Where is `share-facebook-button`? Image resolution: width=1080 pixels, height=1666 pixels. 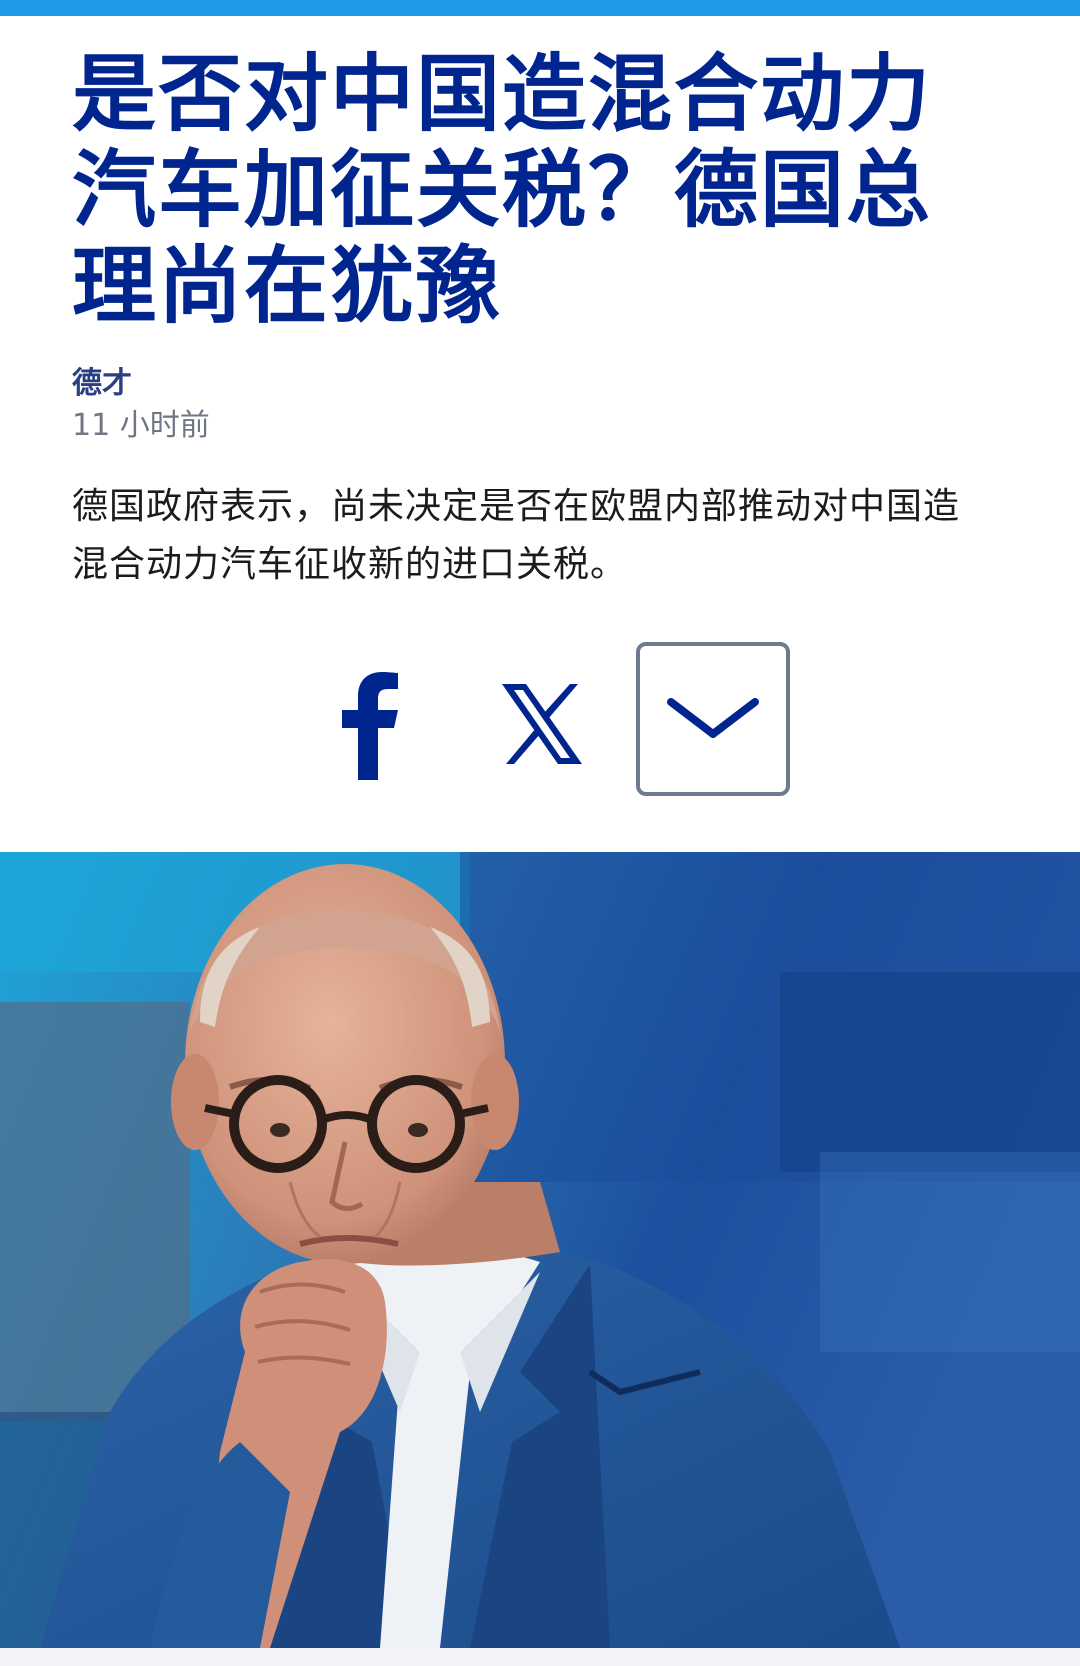
share-facebook-button is located at coordinates (371, 725).